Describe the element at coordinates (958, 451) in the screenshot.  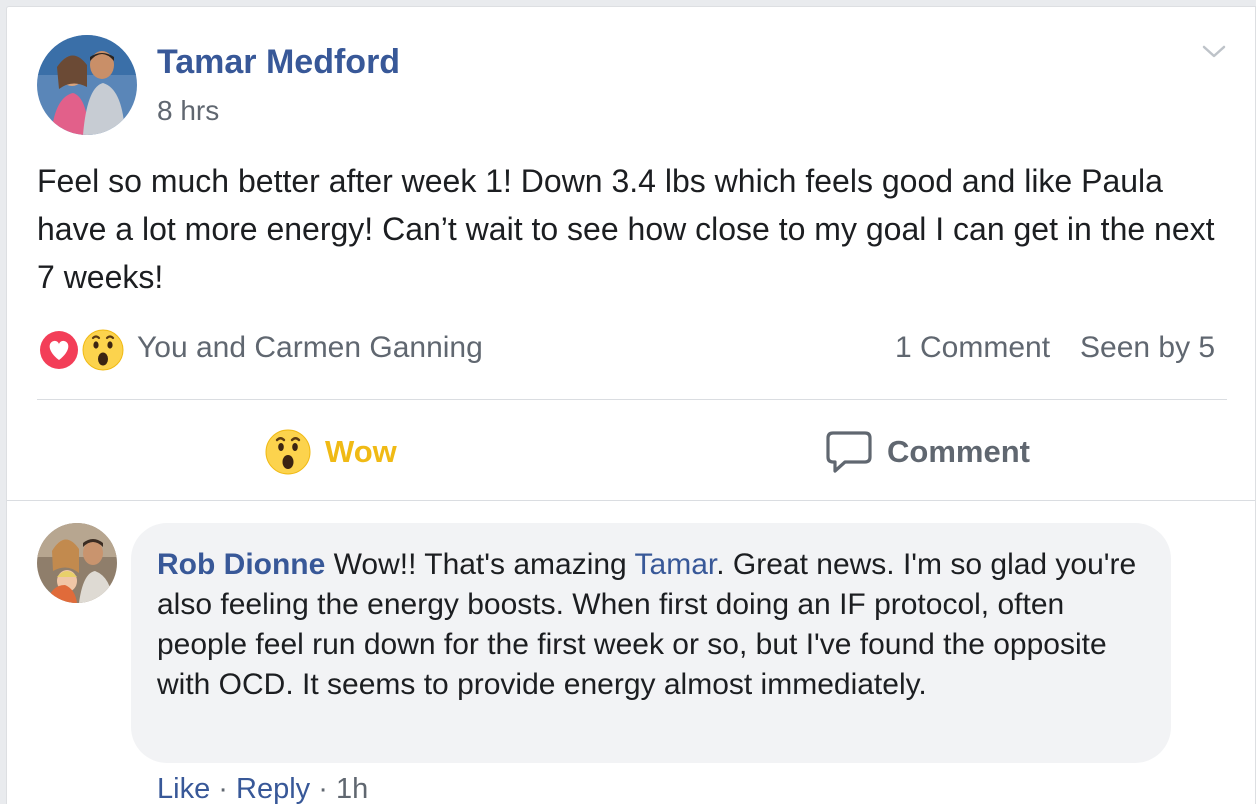
I see `comment-label: Comment` at that location.